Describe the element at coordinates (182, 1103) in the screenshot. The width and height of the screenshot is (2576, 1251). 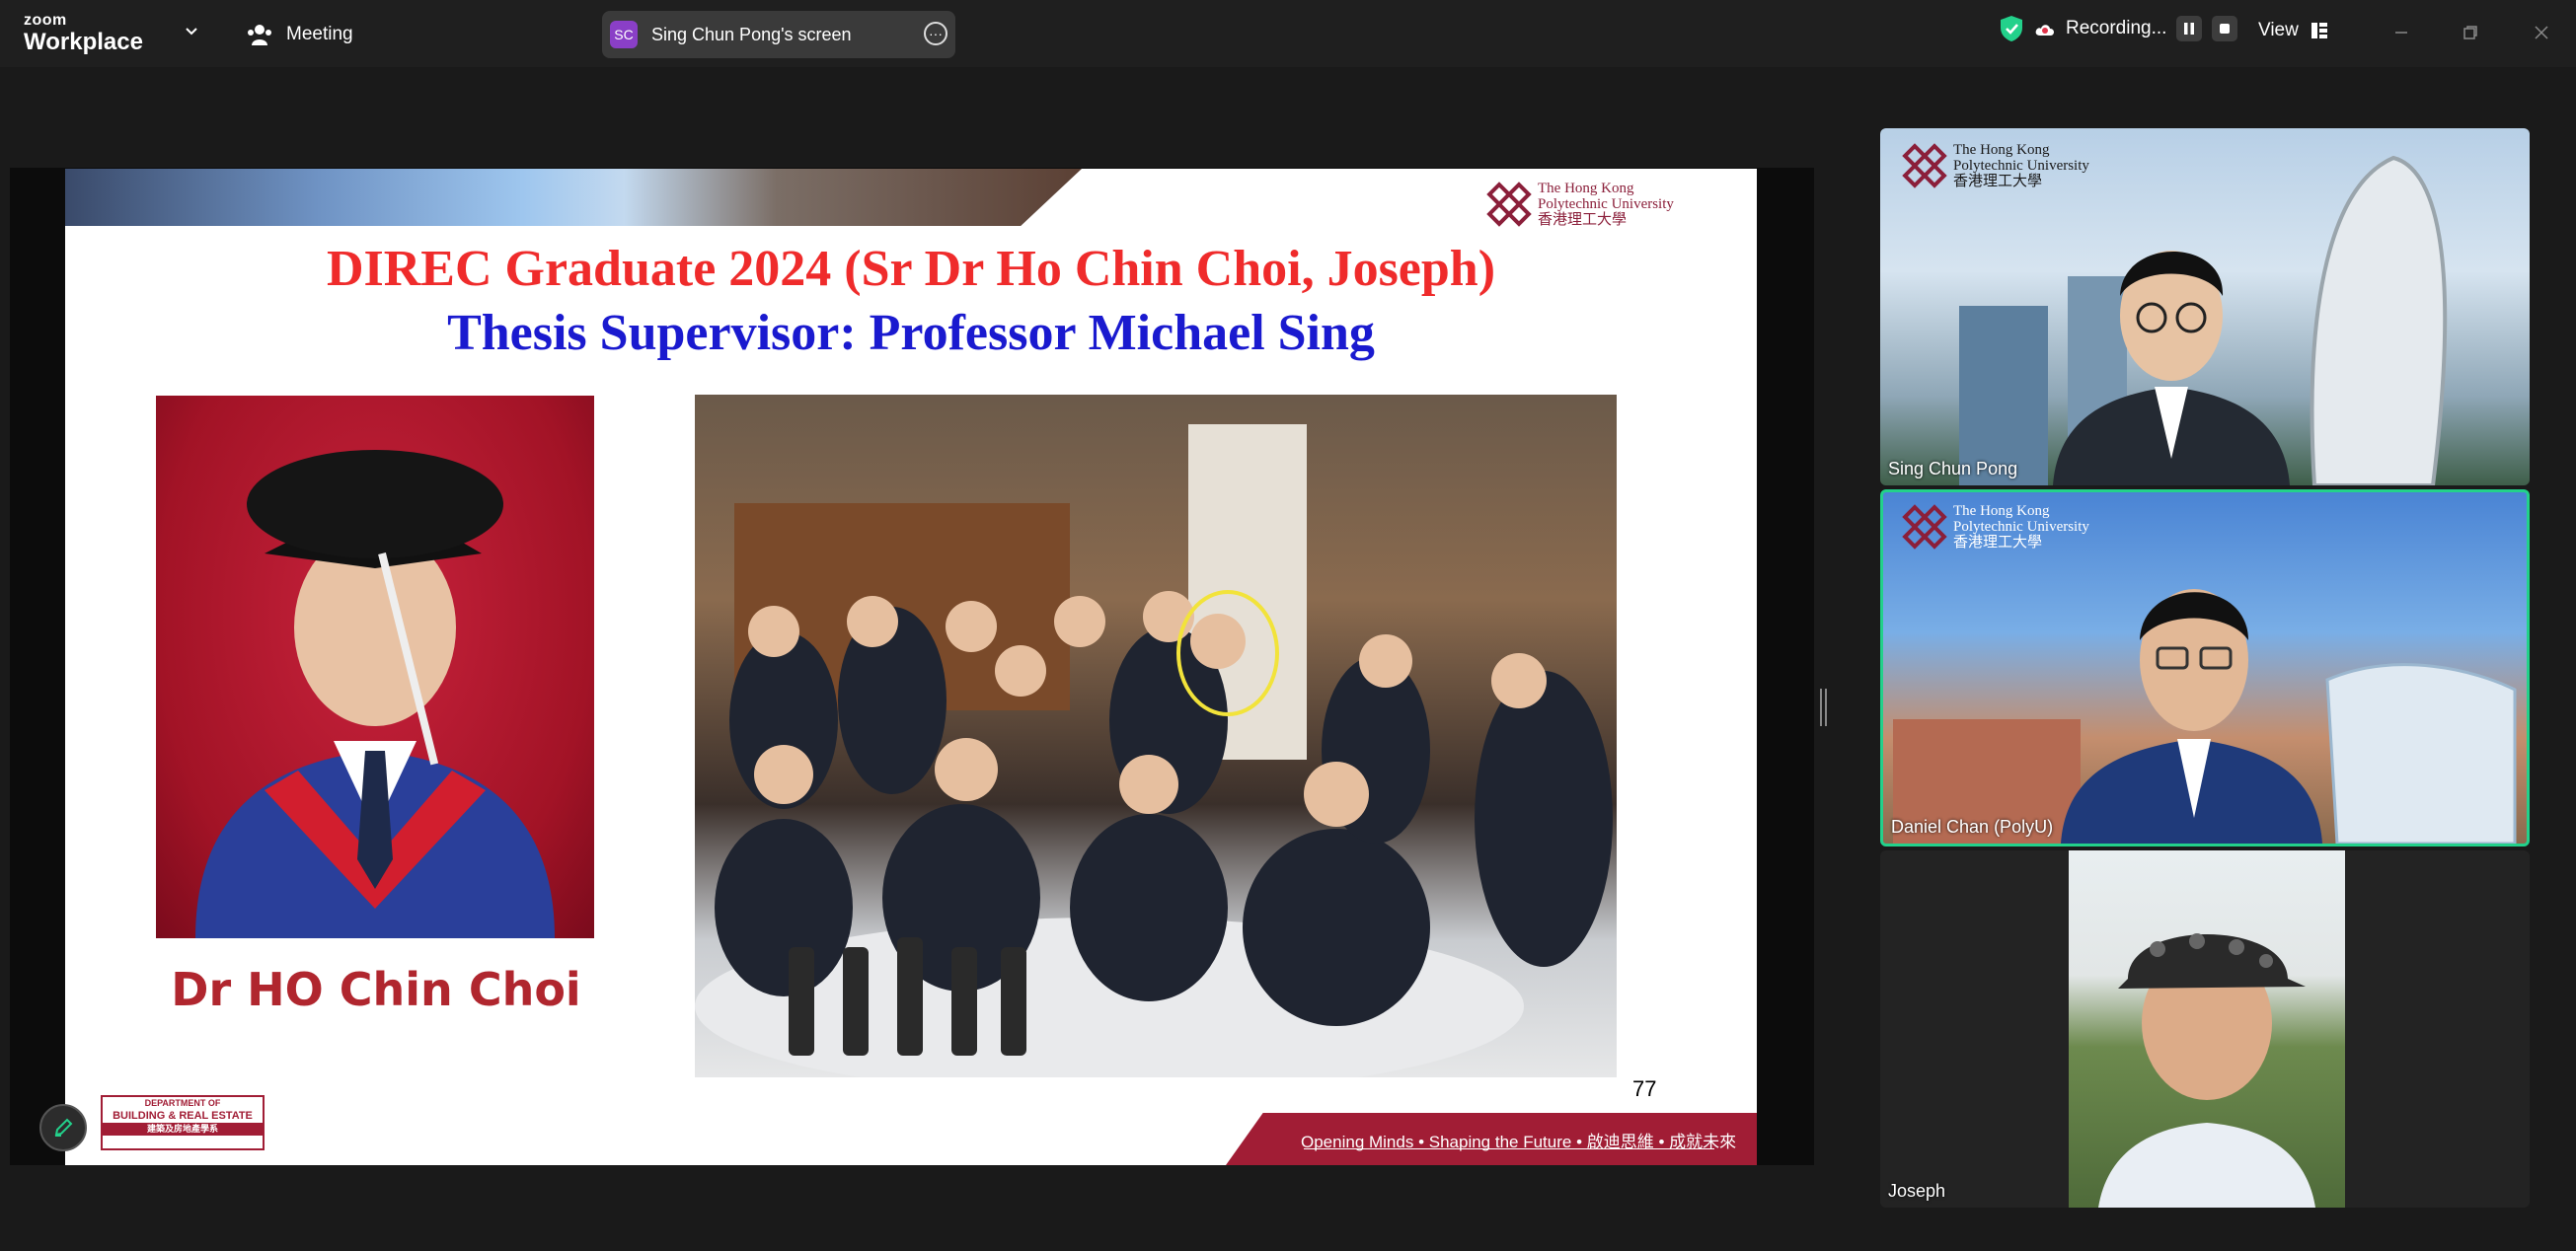
I see `dept-logo-line1: DEPARTMENT OF` at that location.